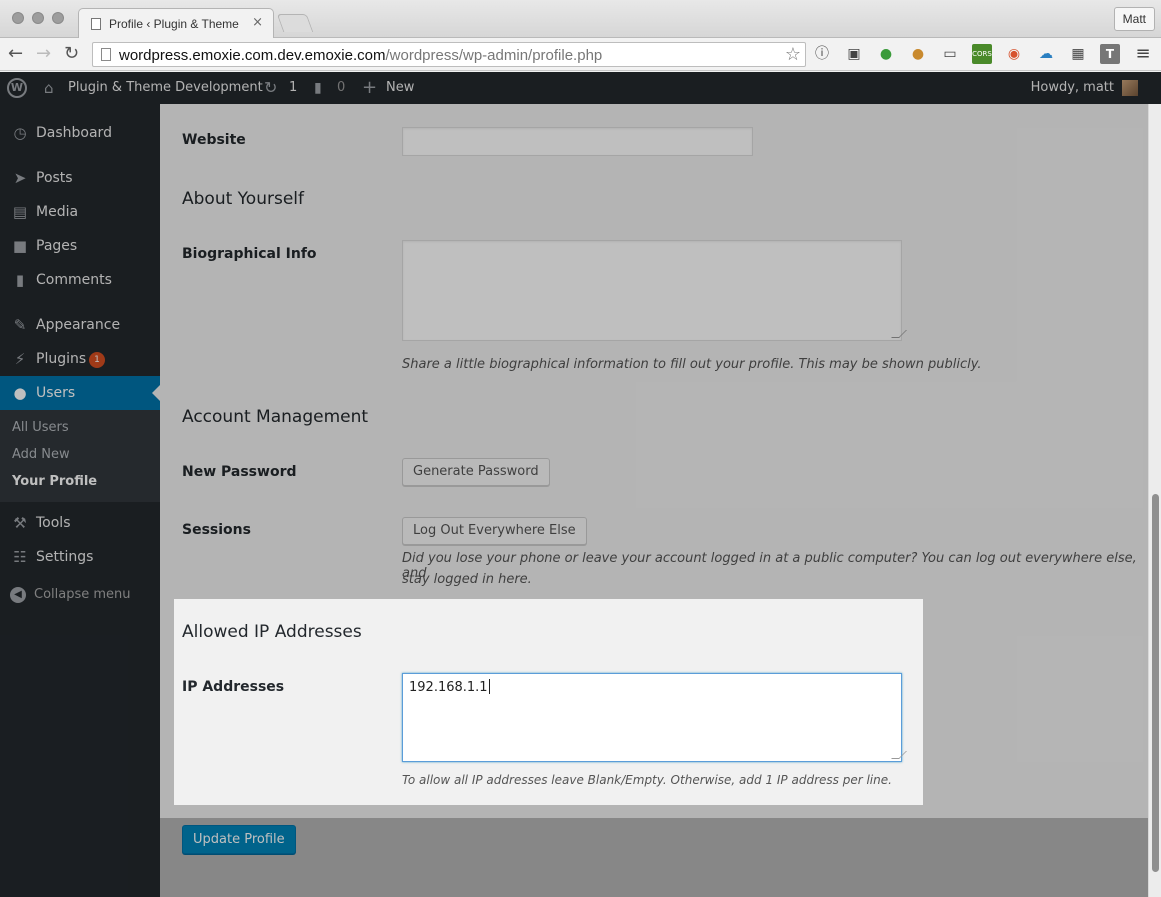 The width and height of the screenshot is (1161, 897). What do you see at coordinates (580, 19) in the screenshot?
I see `browser-tab-strip: Profile ‹ Plugin & Theme De × Matt` at bounding box center [580, 19].